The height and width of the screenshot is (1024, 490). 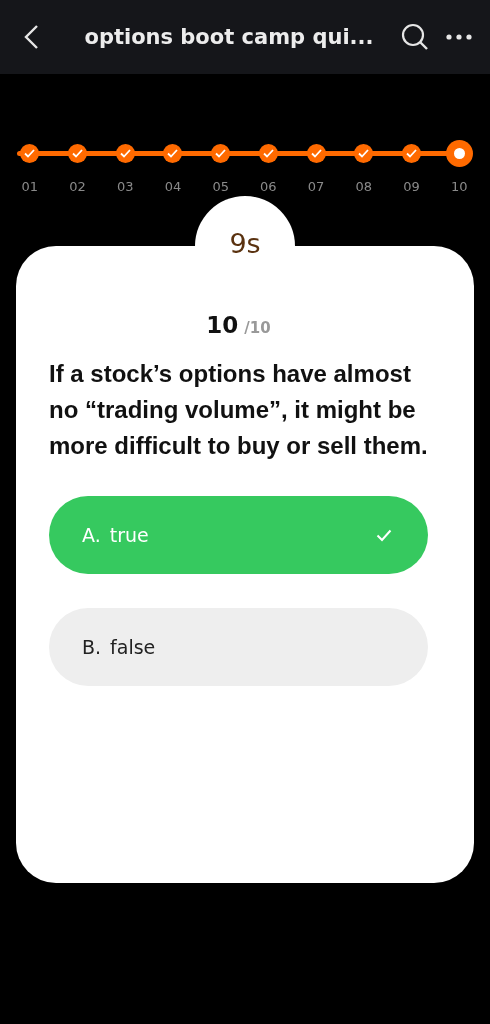 I want to click on step-number: 03, so click(x=125, y=186).